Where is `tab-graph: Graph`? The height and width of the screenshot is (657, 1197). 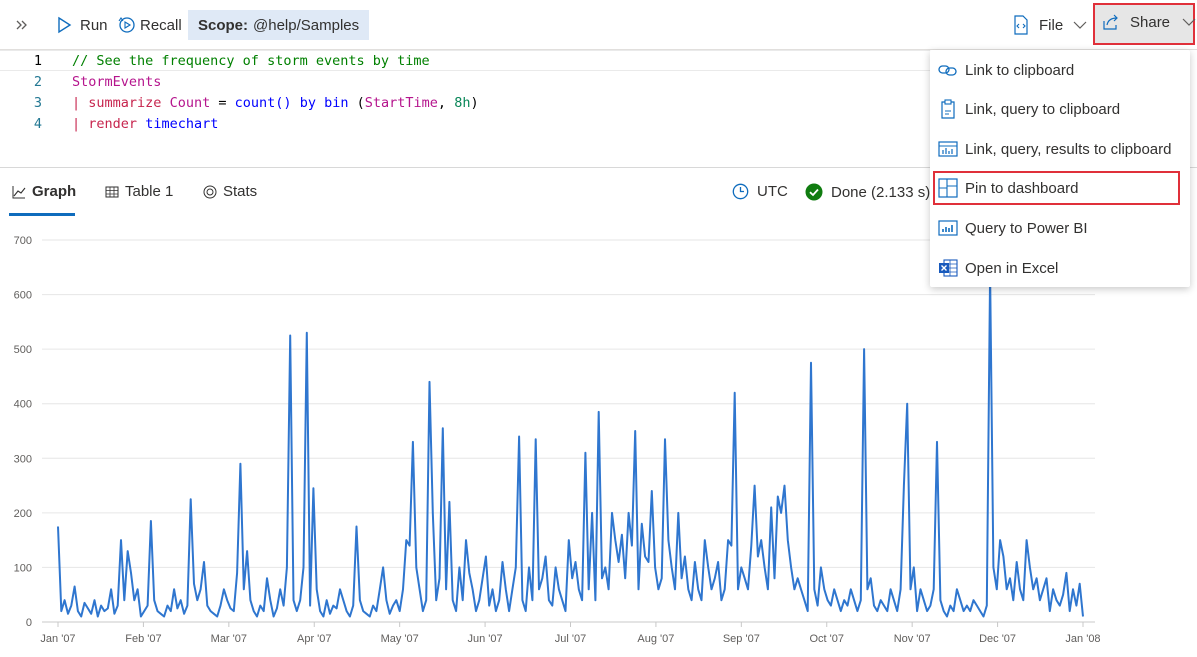 tab-graph: Graph is located at coordinates (44, 191).